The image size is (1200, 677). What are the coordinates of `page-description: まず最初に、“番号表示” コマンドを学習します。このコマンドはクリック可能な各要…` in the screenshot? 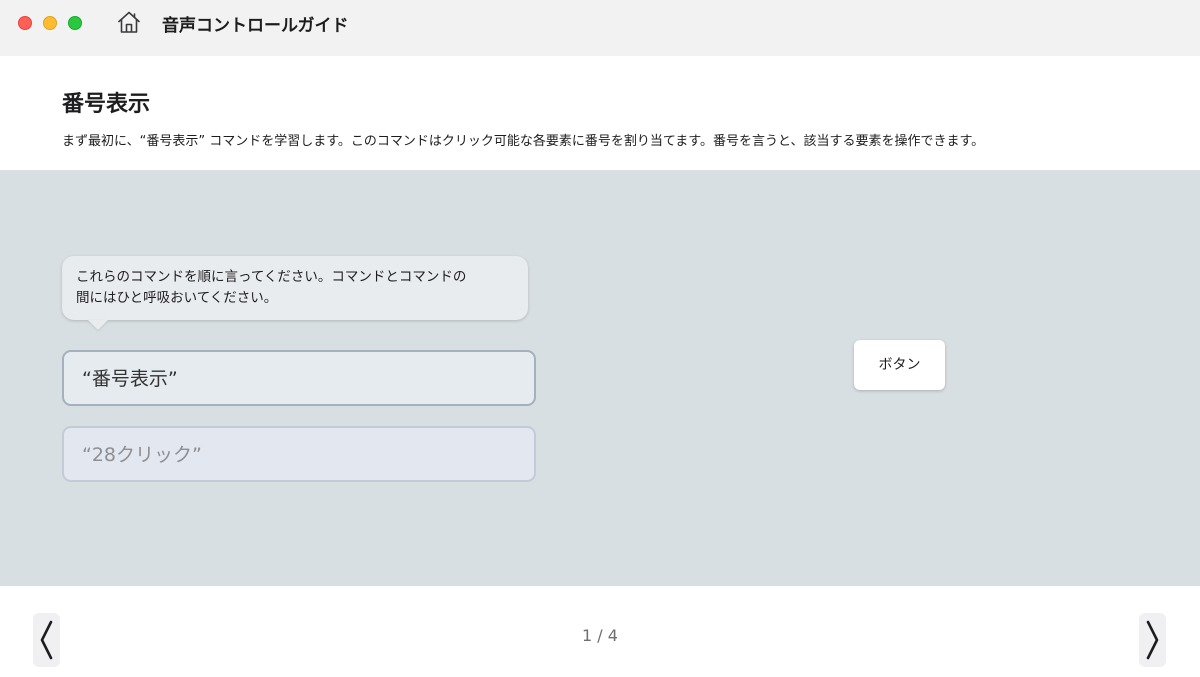 It's located at (523, 141).